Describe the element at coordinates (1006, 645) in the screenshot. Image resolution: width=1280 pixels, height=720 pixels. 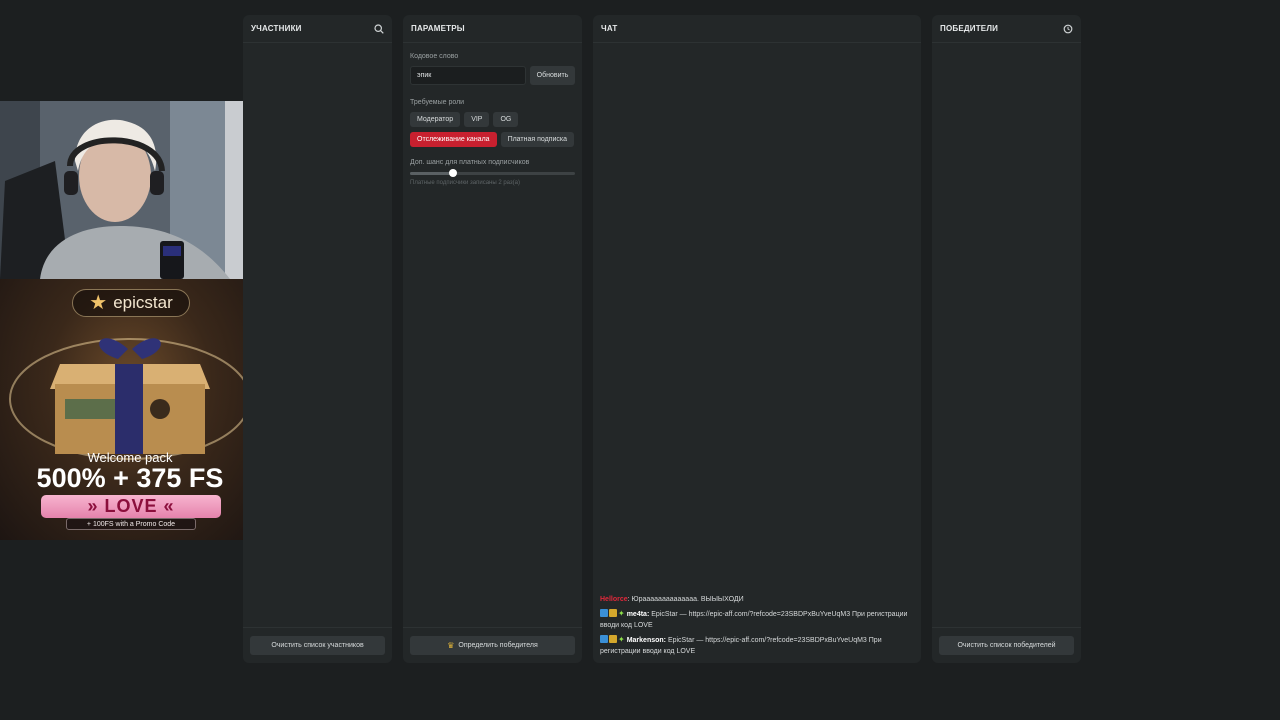
I see `clear-winners-button: Очистить список победителей` at that location.